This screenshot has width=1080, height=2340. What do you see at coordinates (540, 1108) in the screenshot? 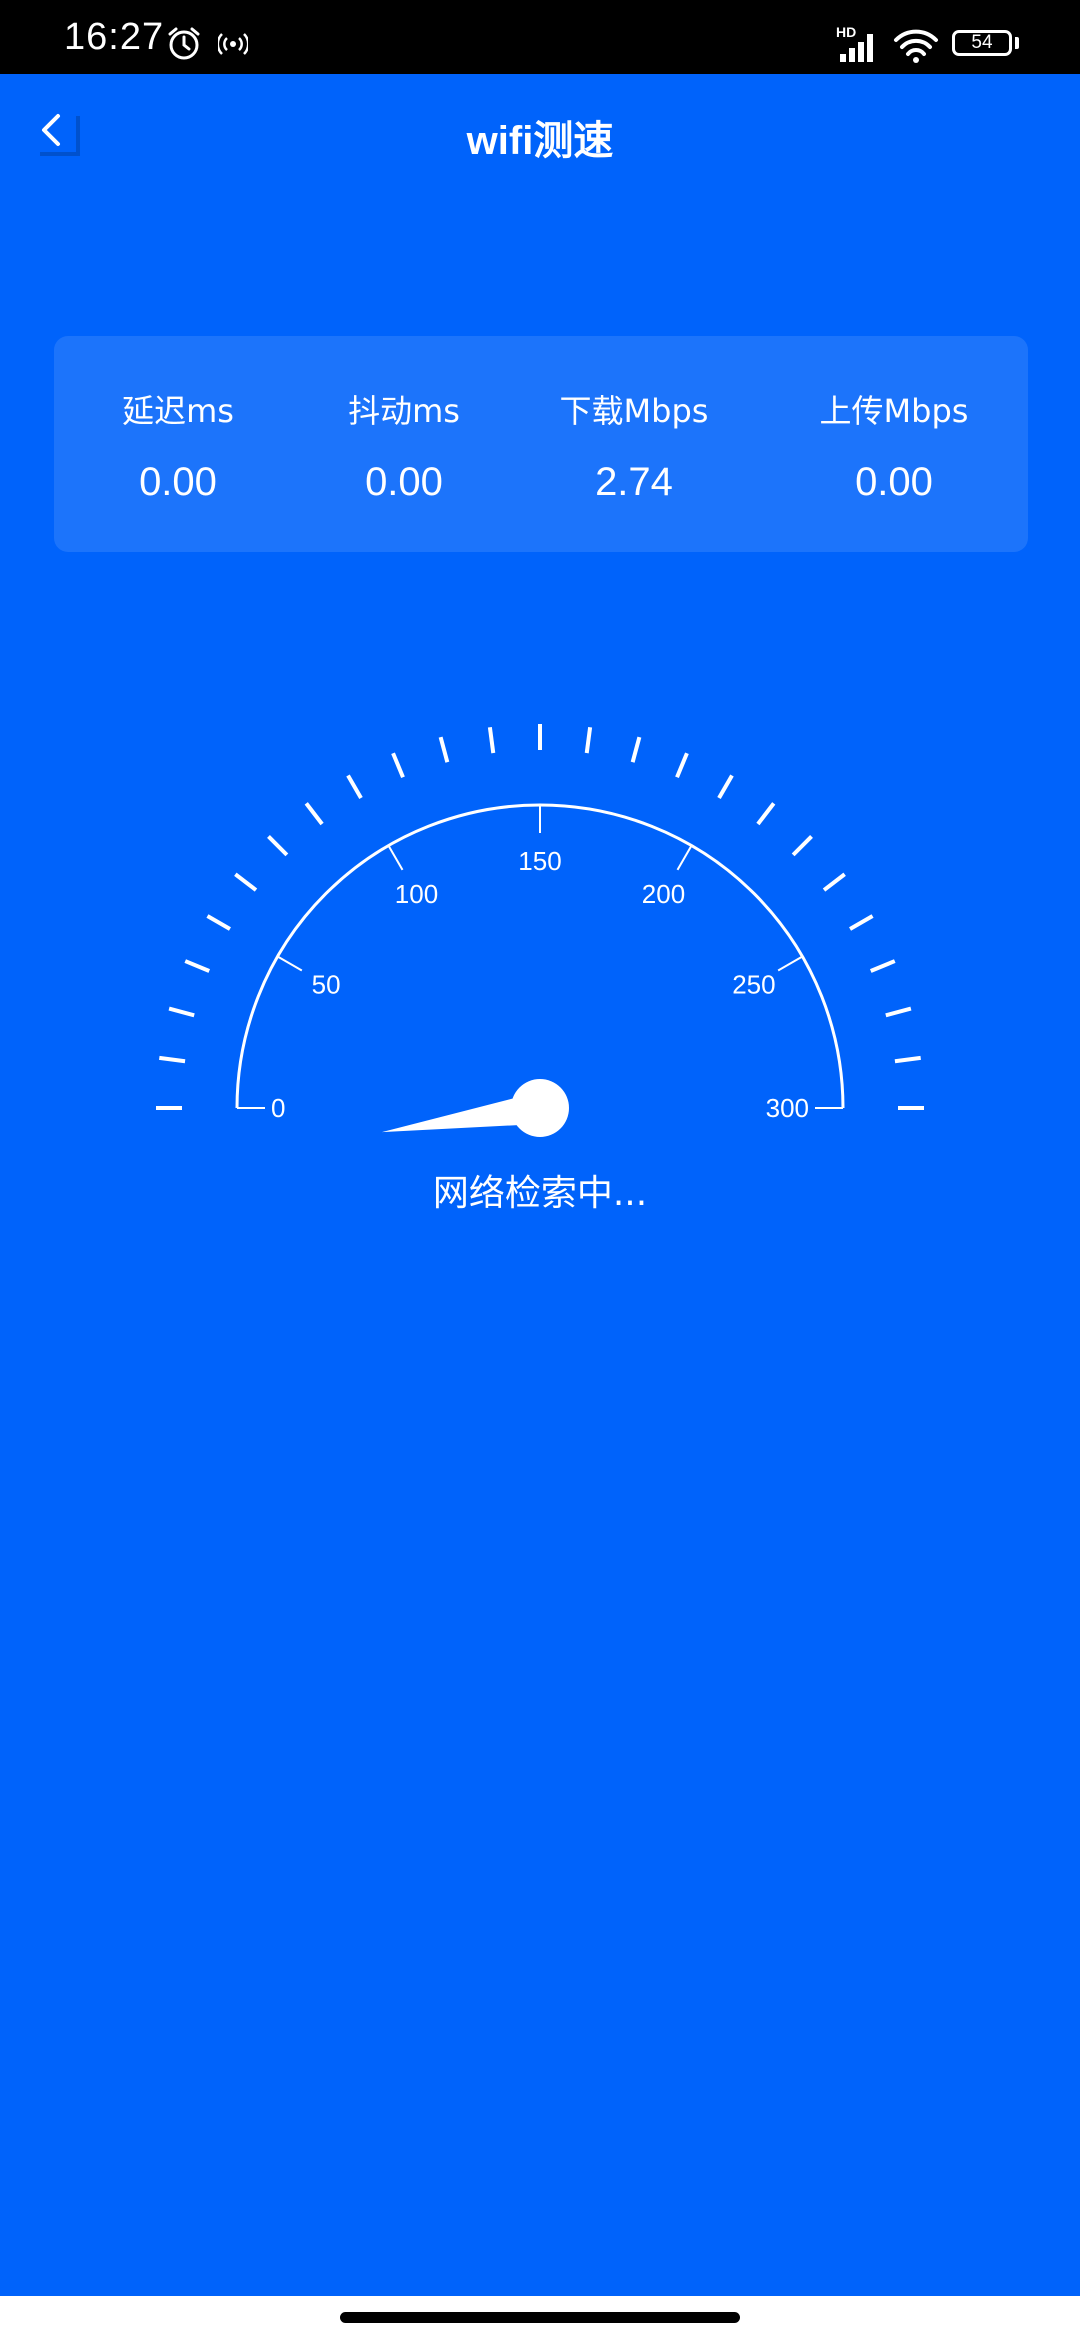
I see `gauge-needle-hub` at bounding box center [540, 1108].